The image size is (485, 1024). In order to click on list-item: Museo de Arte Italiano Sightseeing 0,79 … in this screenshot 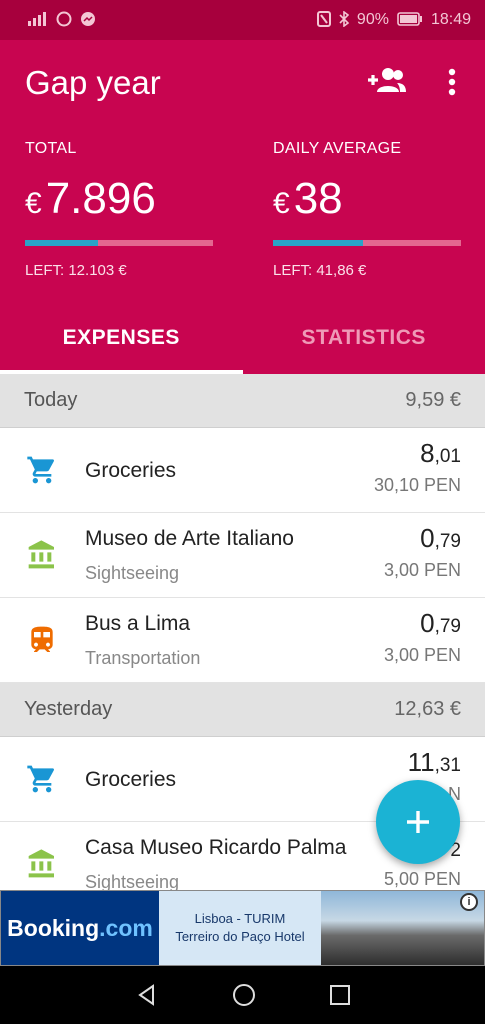, I will do `click(242, 555)`.